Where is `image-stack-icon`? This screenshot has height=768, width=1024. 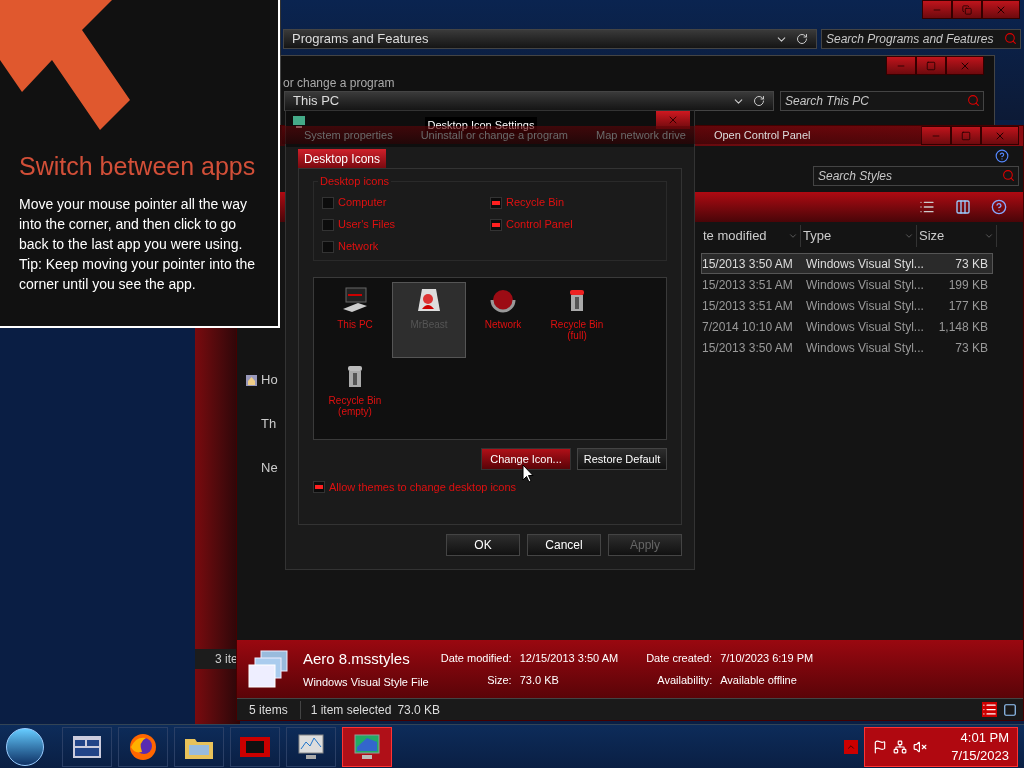
image-stack-icon is located at coordinates (269, 669).